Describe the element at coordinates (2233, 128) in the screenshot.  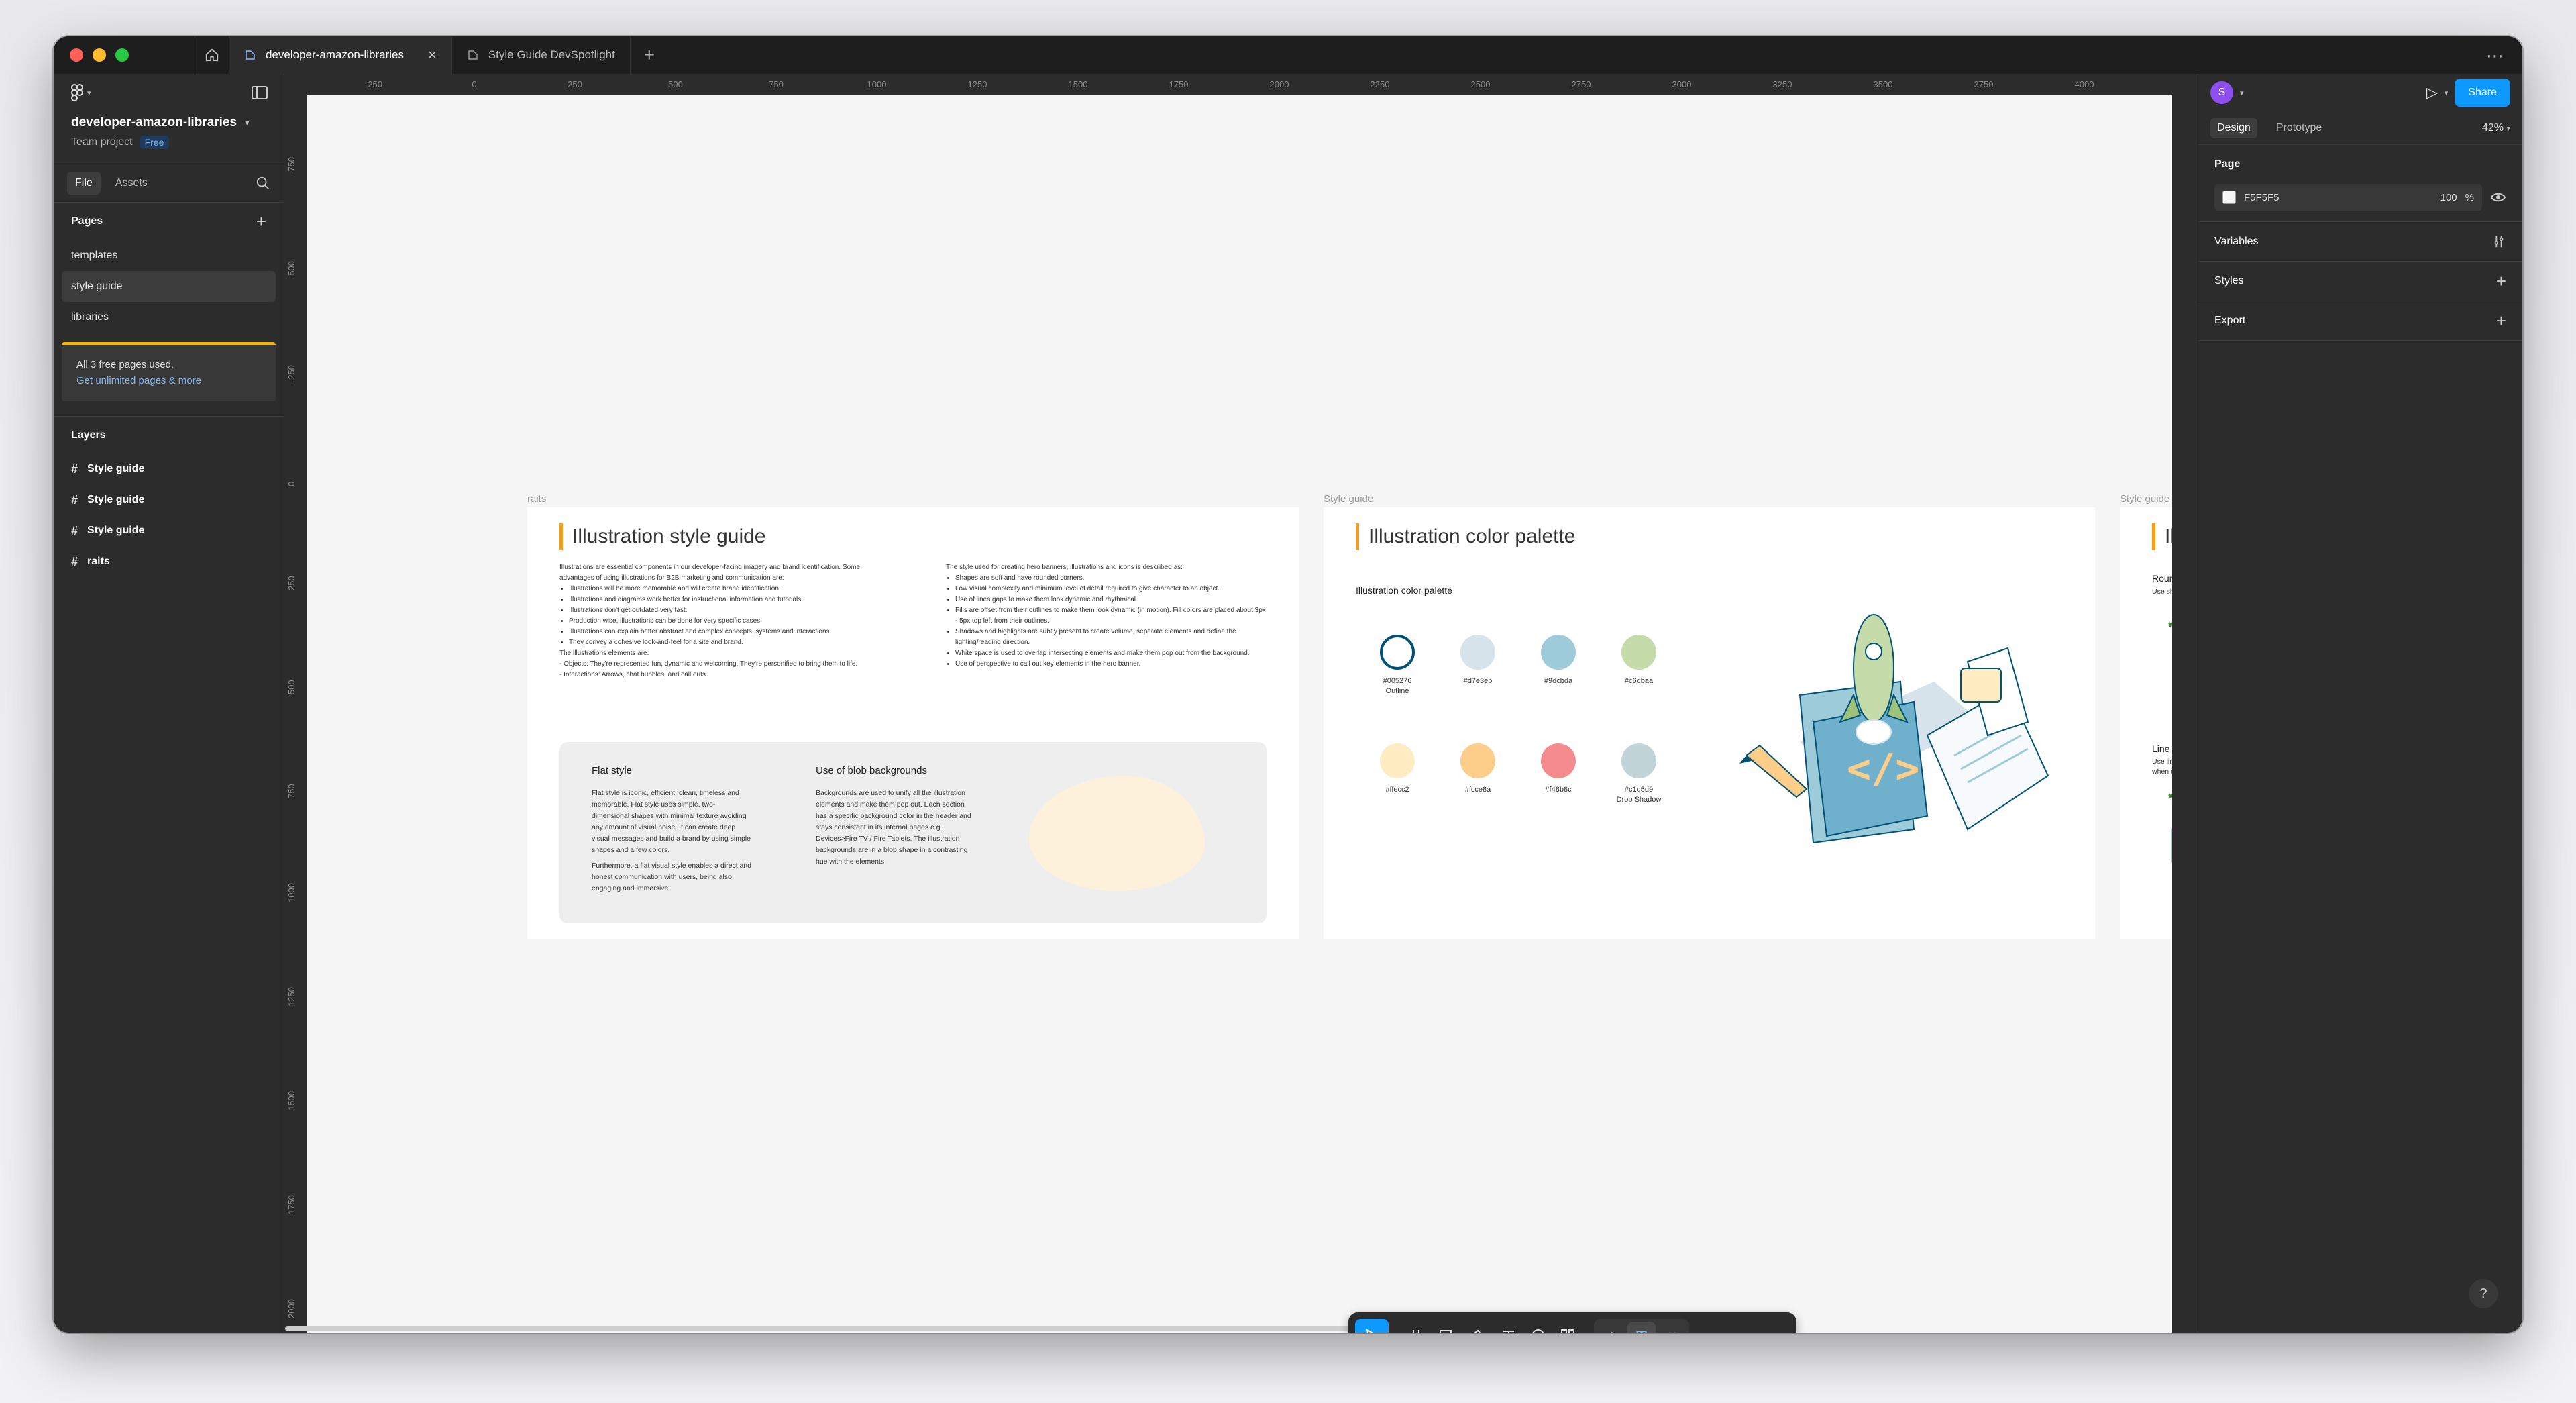
I see `tab-design: Design` at that location.